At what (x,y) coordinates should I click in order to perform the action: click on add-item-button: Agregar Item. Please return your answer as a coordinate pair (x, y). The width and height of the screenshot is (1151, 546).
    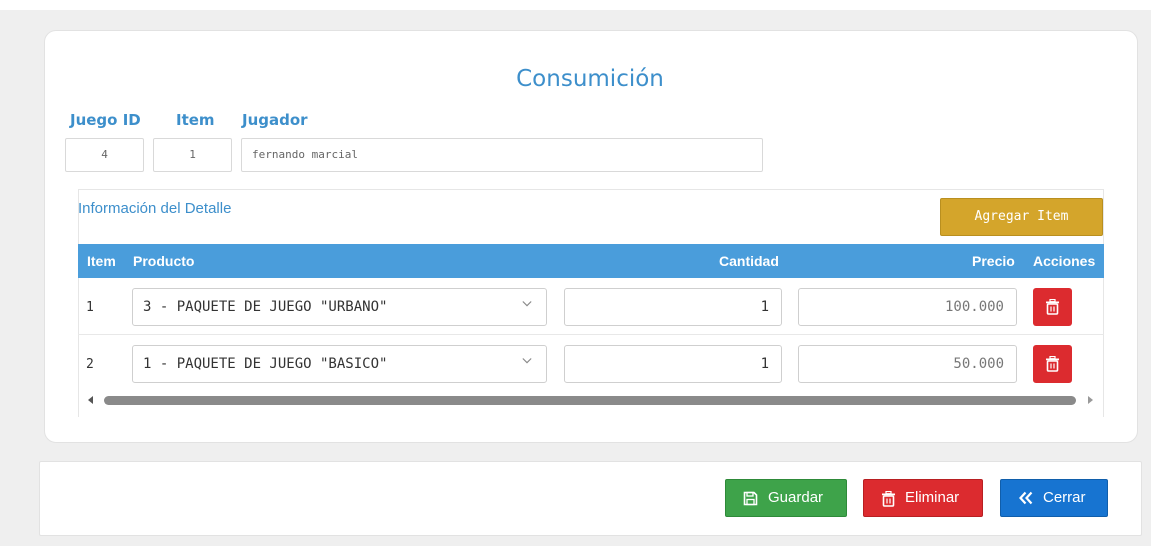
    Looking at the image, I should click on (1021, 217).